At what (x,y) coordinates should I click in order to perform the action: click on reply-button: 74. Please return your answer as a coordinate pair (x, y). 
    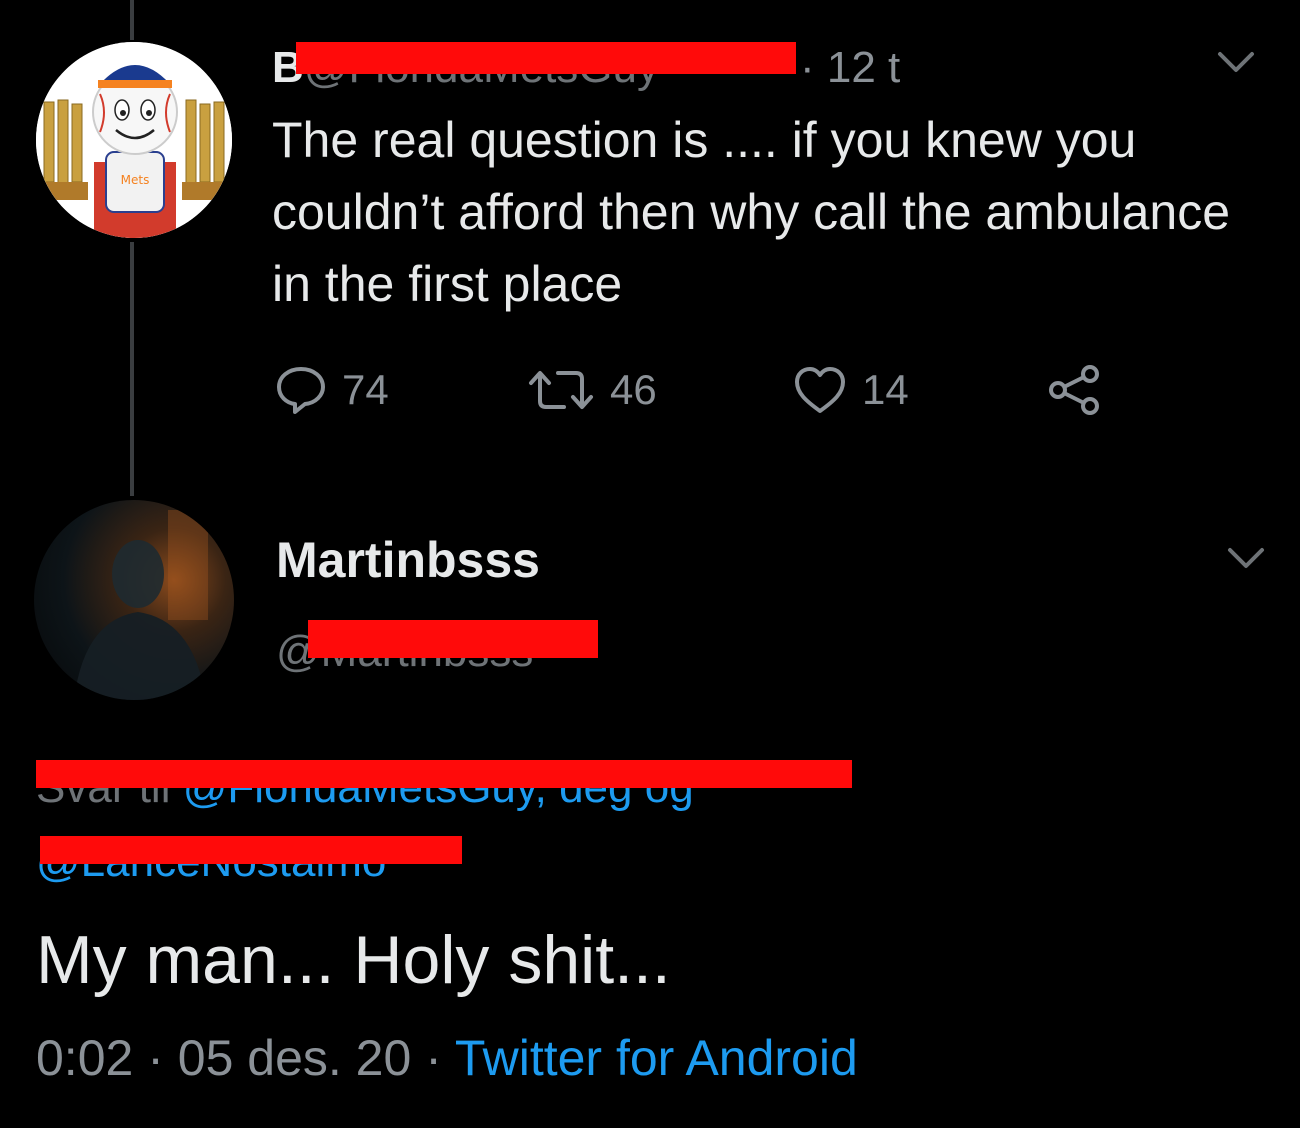
    Looking at the image, I should click on (331, 390).